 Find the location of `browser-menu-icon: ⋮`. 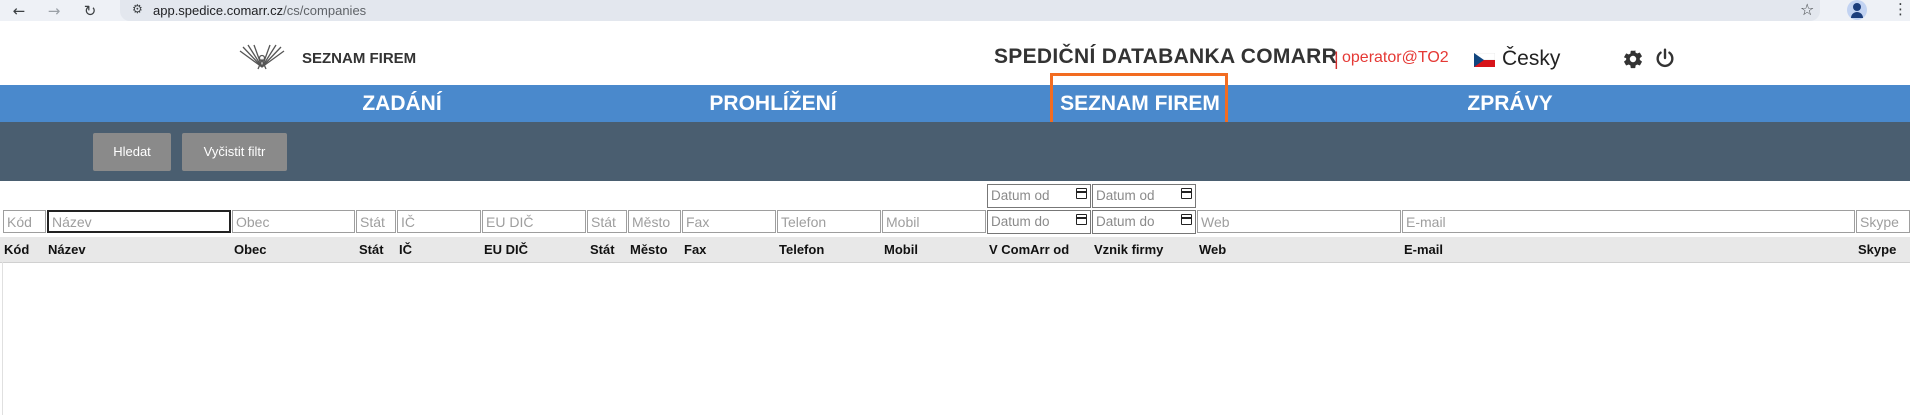

browser-menu-icon: ⋮ is located at coordinates (1900, 9).